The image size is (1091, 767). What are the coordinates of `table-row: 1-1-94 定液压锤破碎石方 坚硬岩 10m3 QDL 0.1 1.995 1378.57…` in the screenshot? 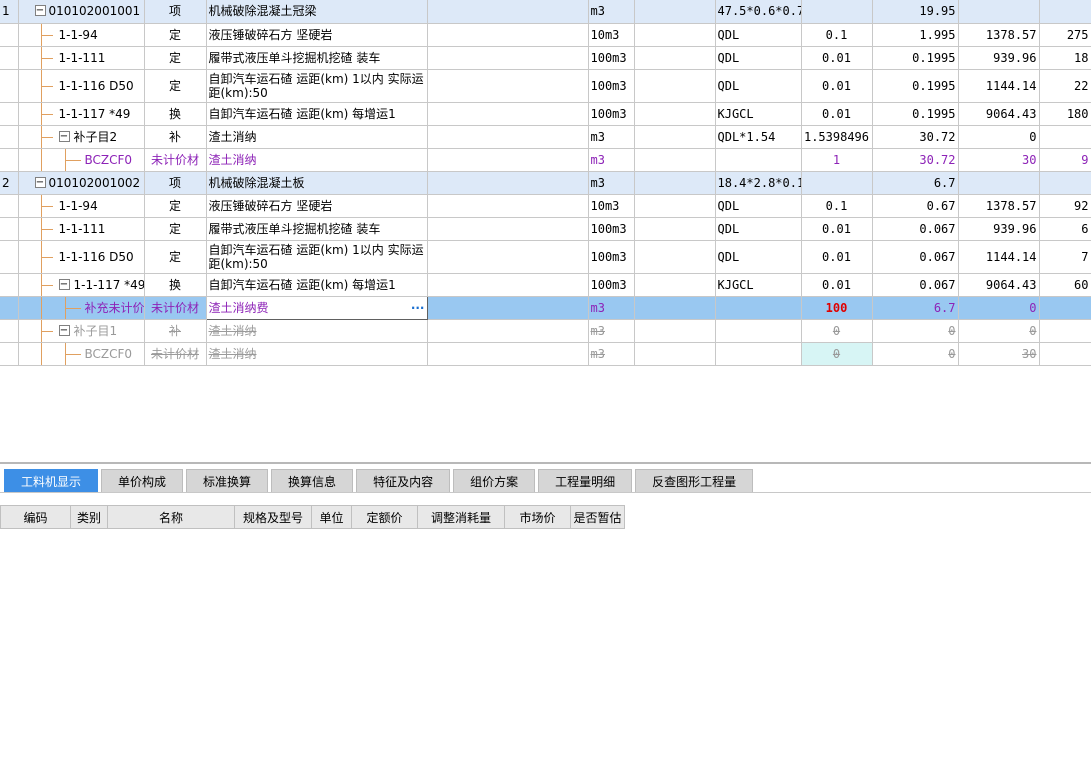 It's located at (545, 35).